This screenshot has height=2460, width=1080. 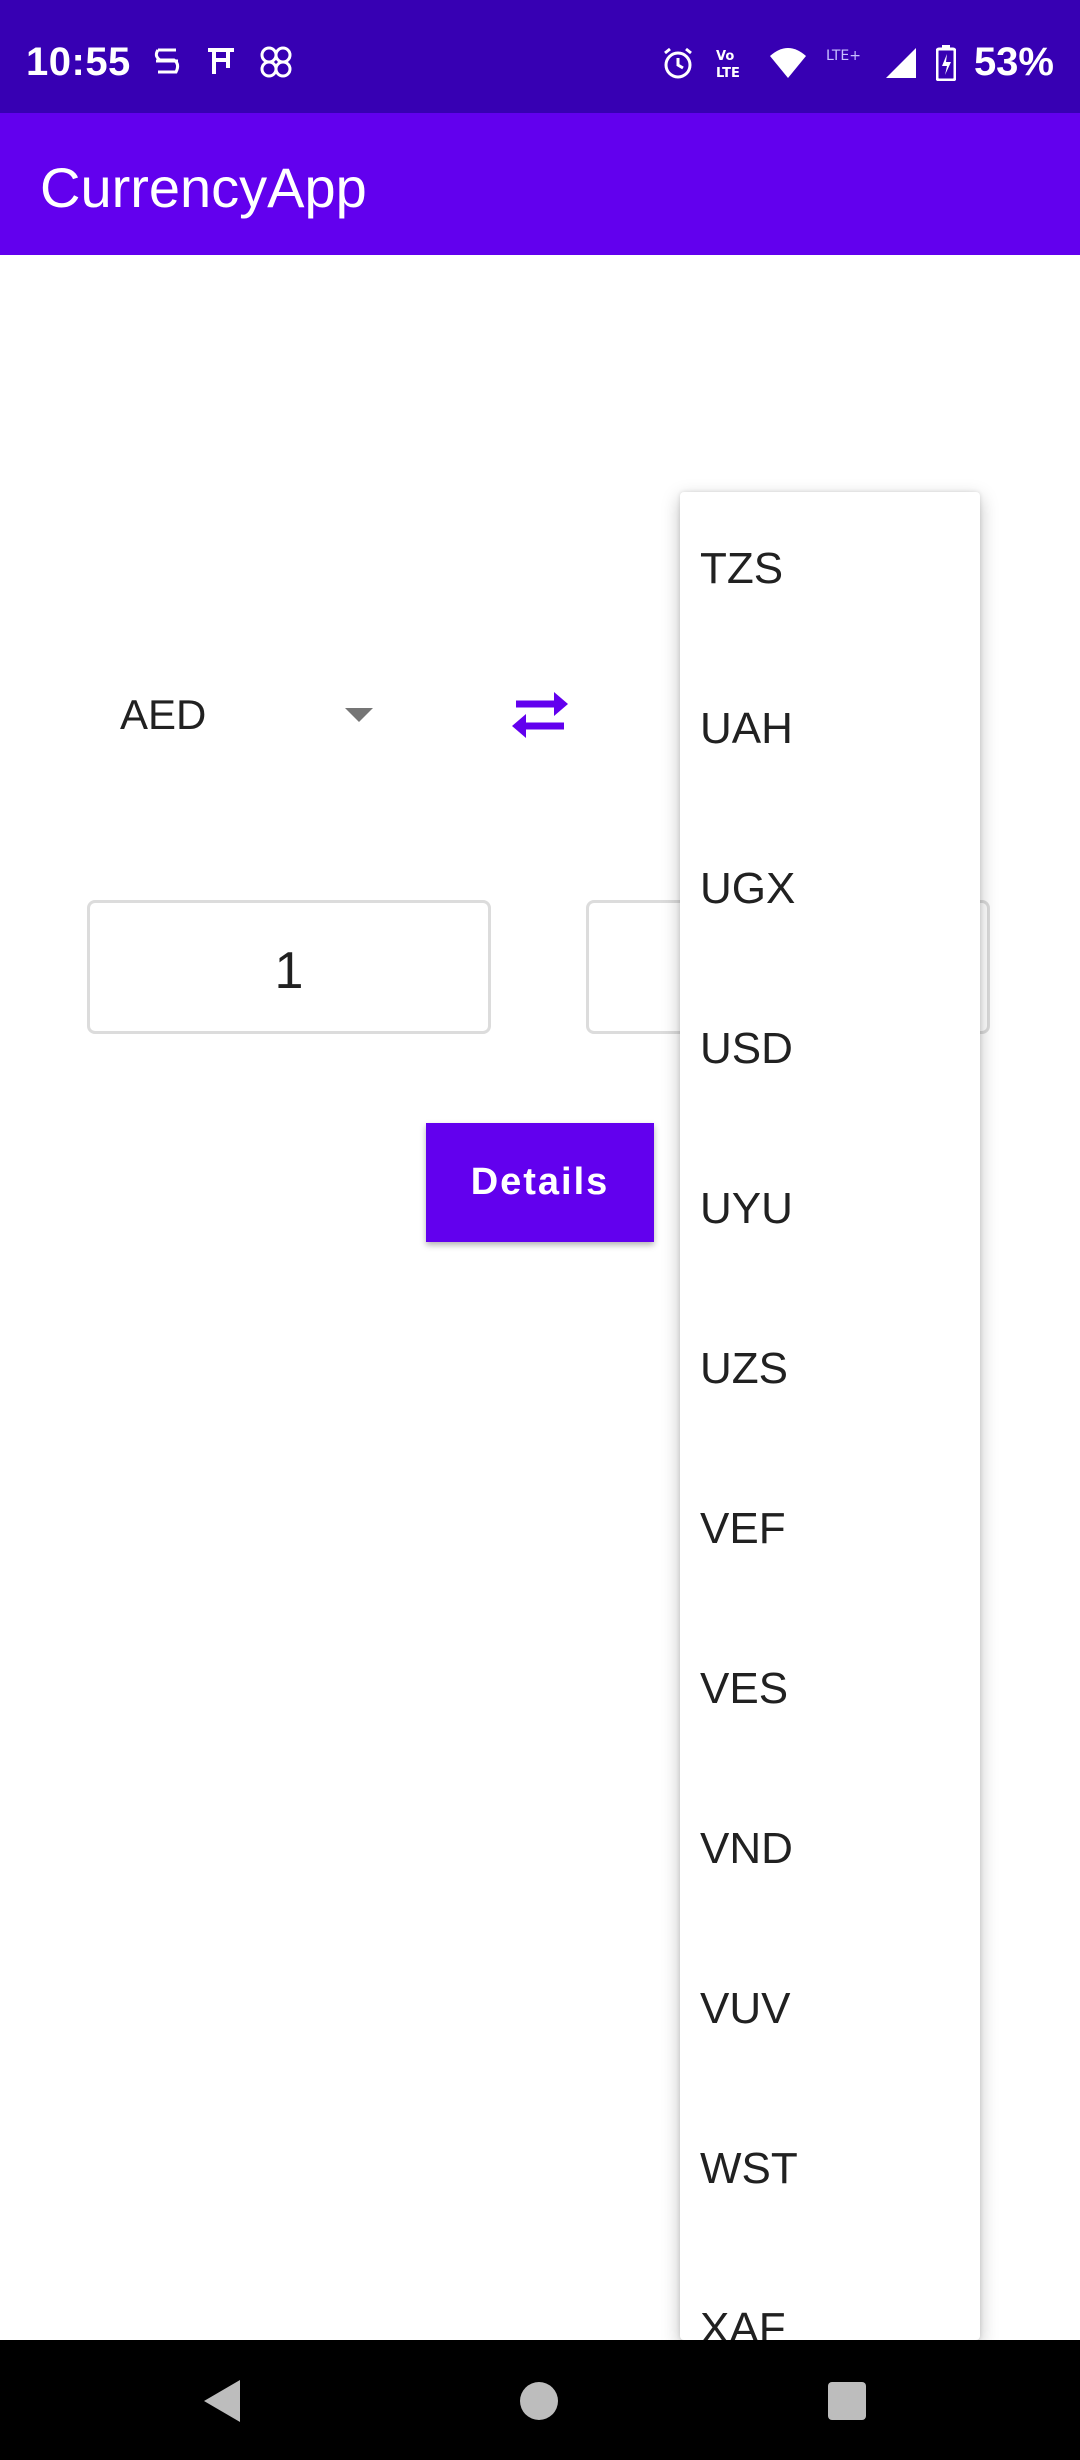 I want to click on dropdown-item-label: TZS, so click(x=742, y=568).